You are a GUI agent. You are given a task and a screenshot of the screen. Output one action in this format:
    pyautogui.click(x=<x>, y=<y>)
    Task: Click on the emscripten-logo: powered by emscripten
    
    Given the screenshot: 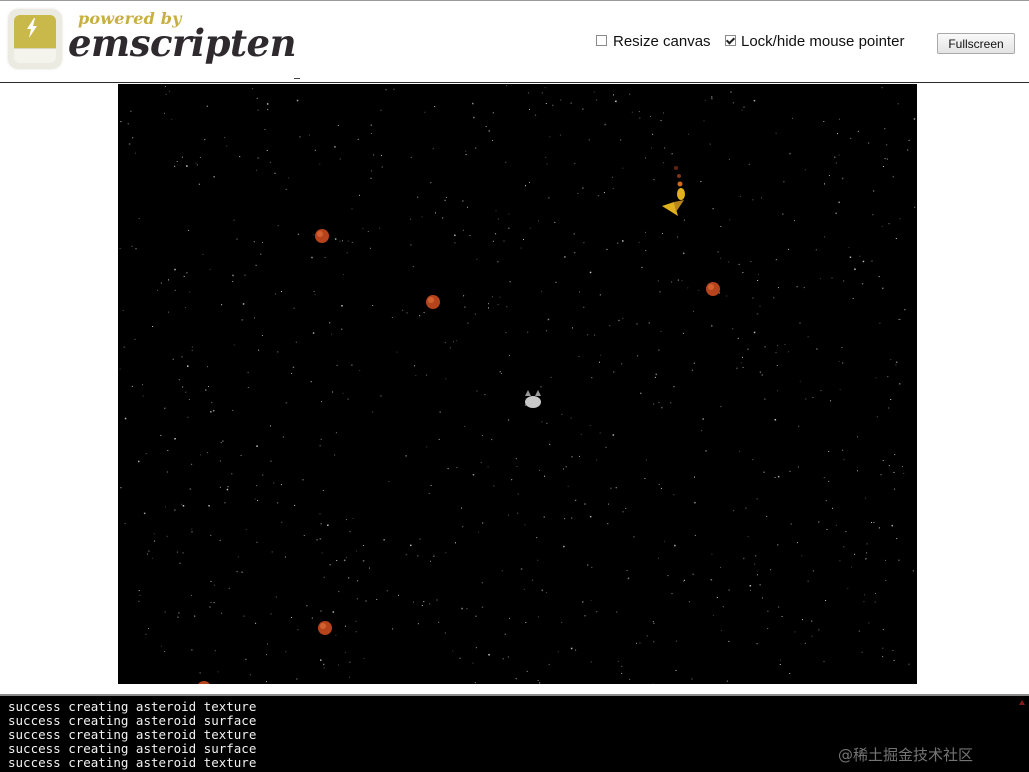 What is the action you would take?
    pyautogui.click(x=150, y=41)
    